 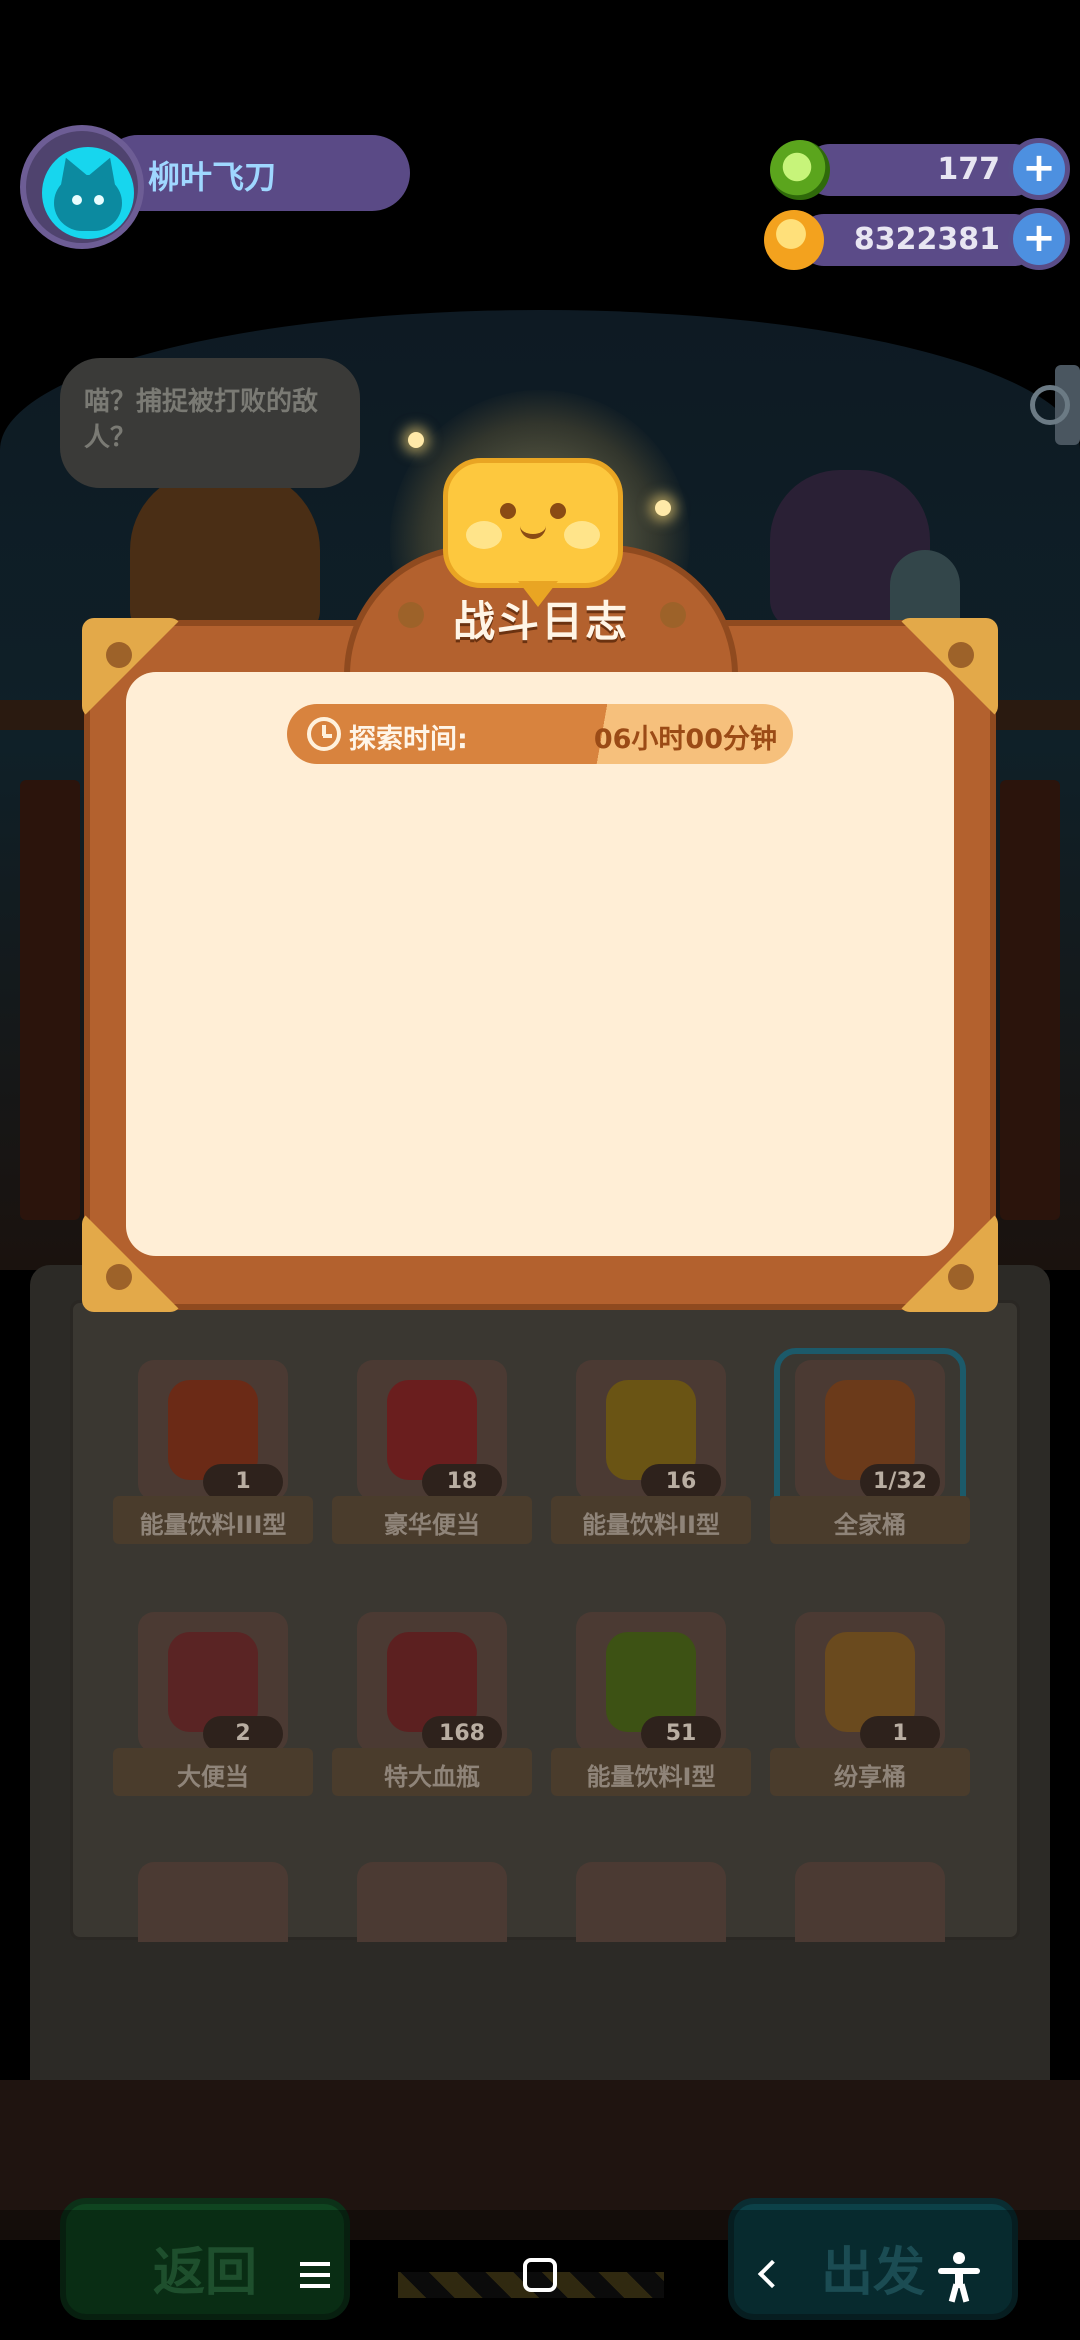 What do you see at coordinates (408, 739) in the screenshot?
I see `explore-time-label: 探索时间:` at bounding box center [408, 739].